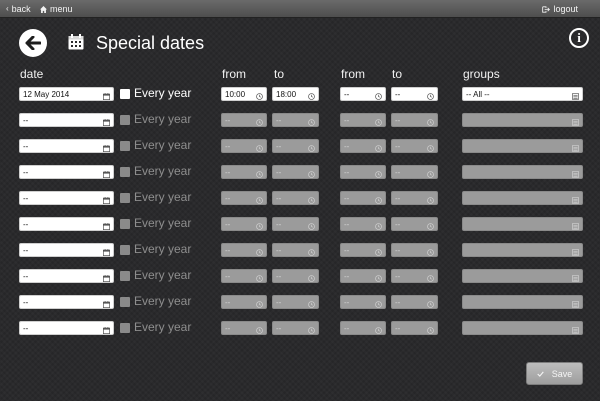  What do you see at coordinates (279, 74) in the screenshot?
I see `column-header-to-1: to` at bounding box center [279, 74].